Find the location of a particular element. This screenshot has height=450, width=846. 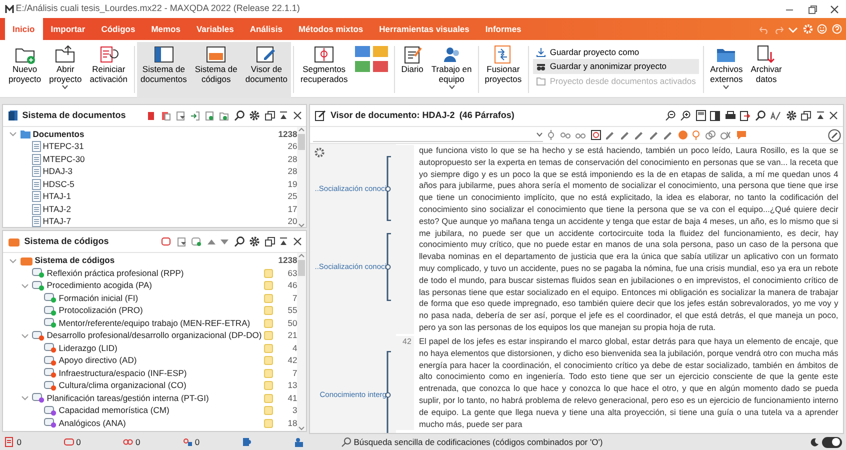

count: 25 is located at coordinates (292, 196).